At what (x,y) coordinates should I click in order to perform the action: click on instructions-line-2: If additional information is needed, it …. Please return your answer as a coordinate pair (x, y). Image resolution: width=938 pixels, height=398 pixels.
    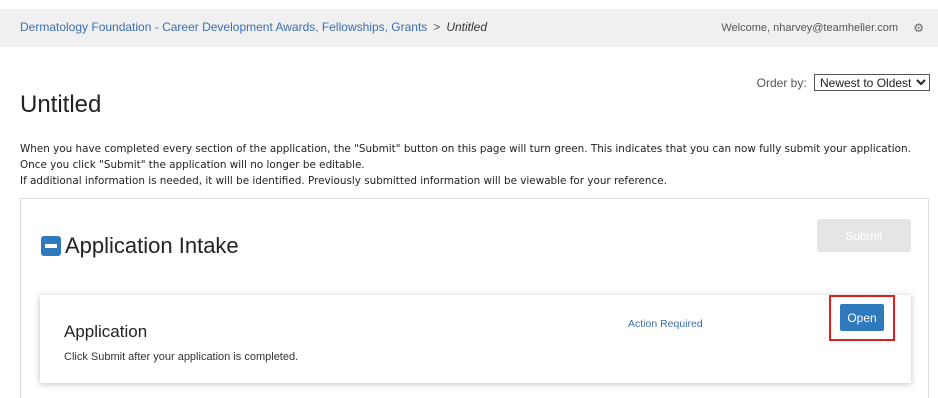
    Looking at the image, I should click on (343, 181).